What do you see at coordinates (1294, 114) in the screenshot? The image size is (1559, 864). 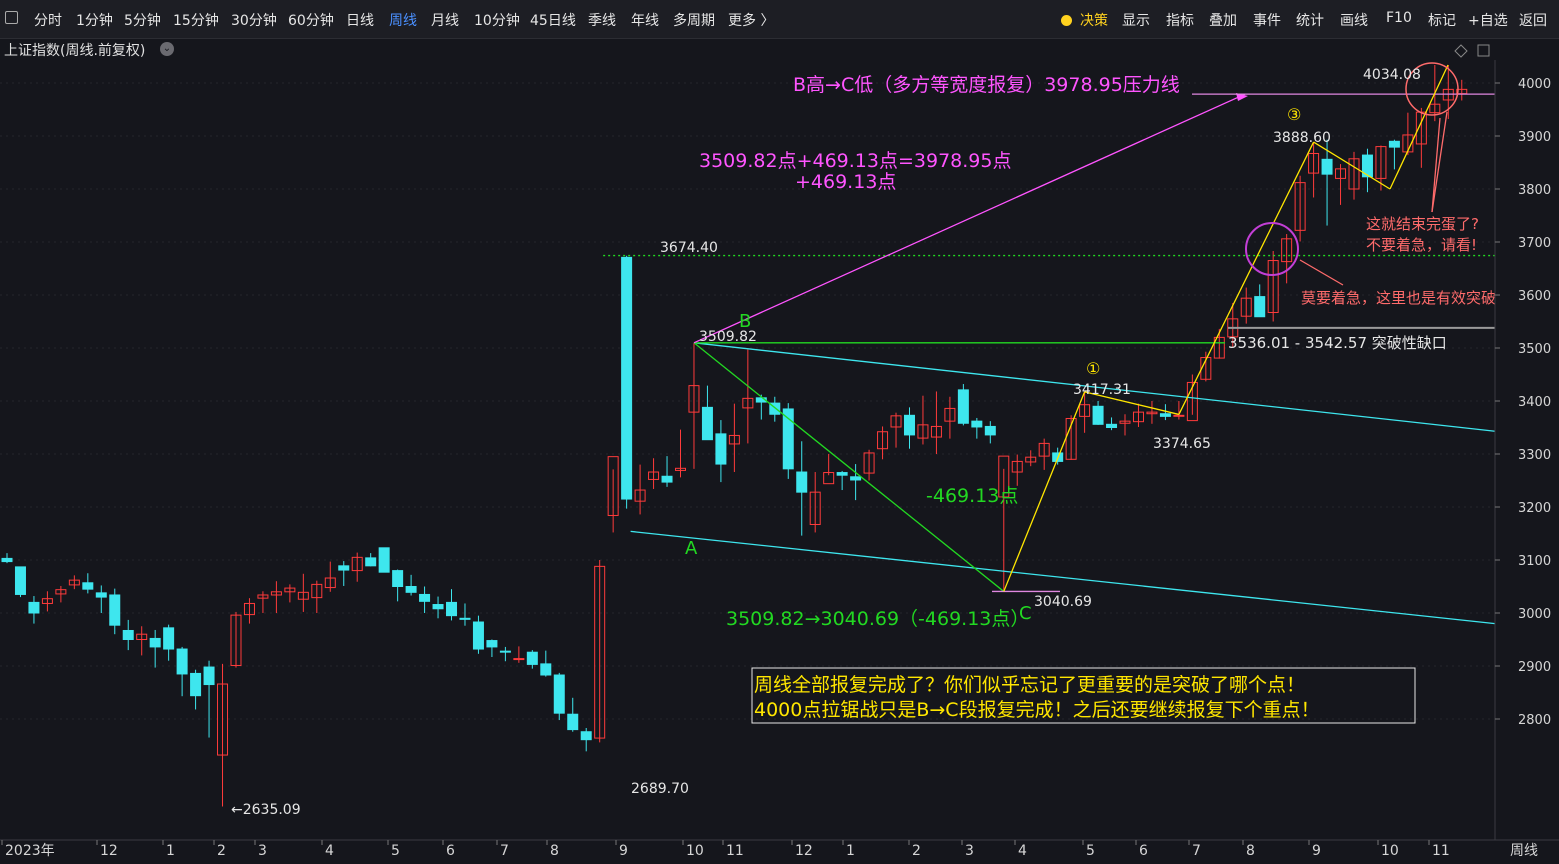 I see `wave3-label: ③` at bounding box center [1294, 114].